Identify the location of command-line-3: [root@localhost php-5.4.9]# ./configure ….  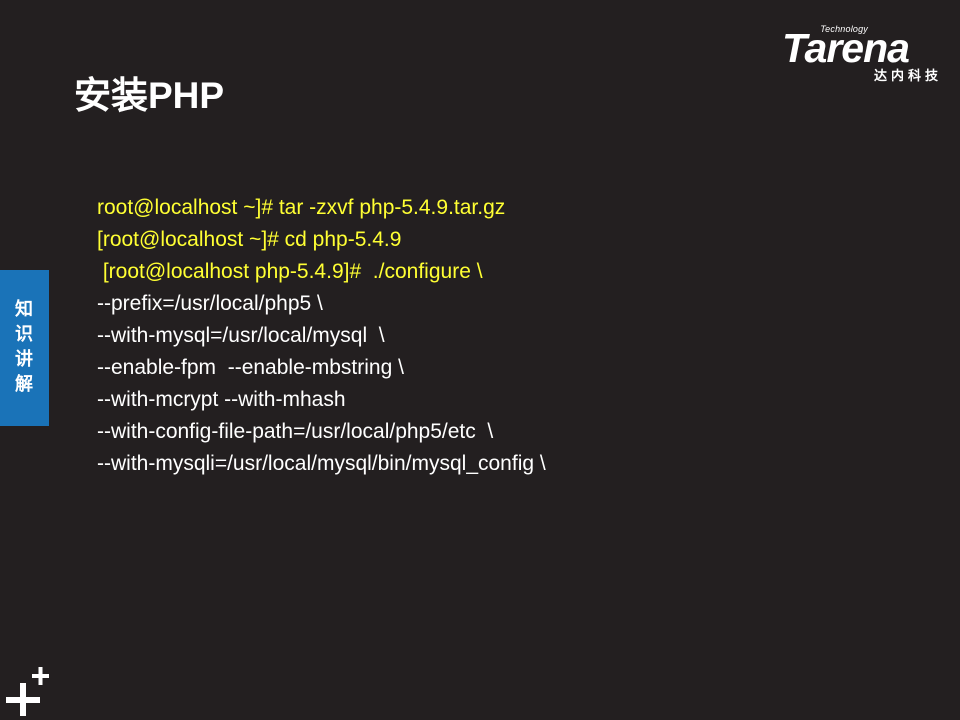
(290, 271).